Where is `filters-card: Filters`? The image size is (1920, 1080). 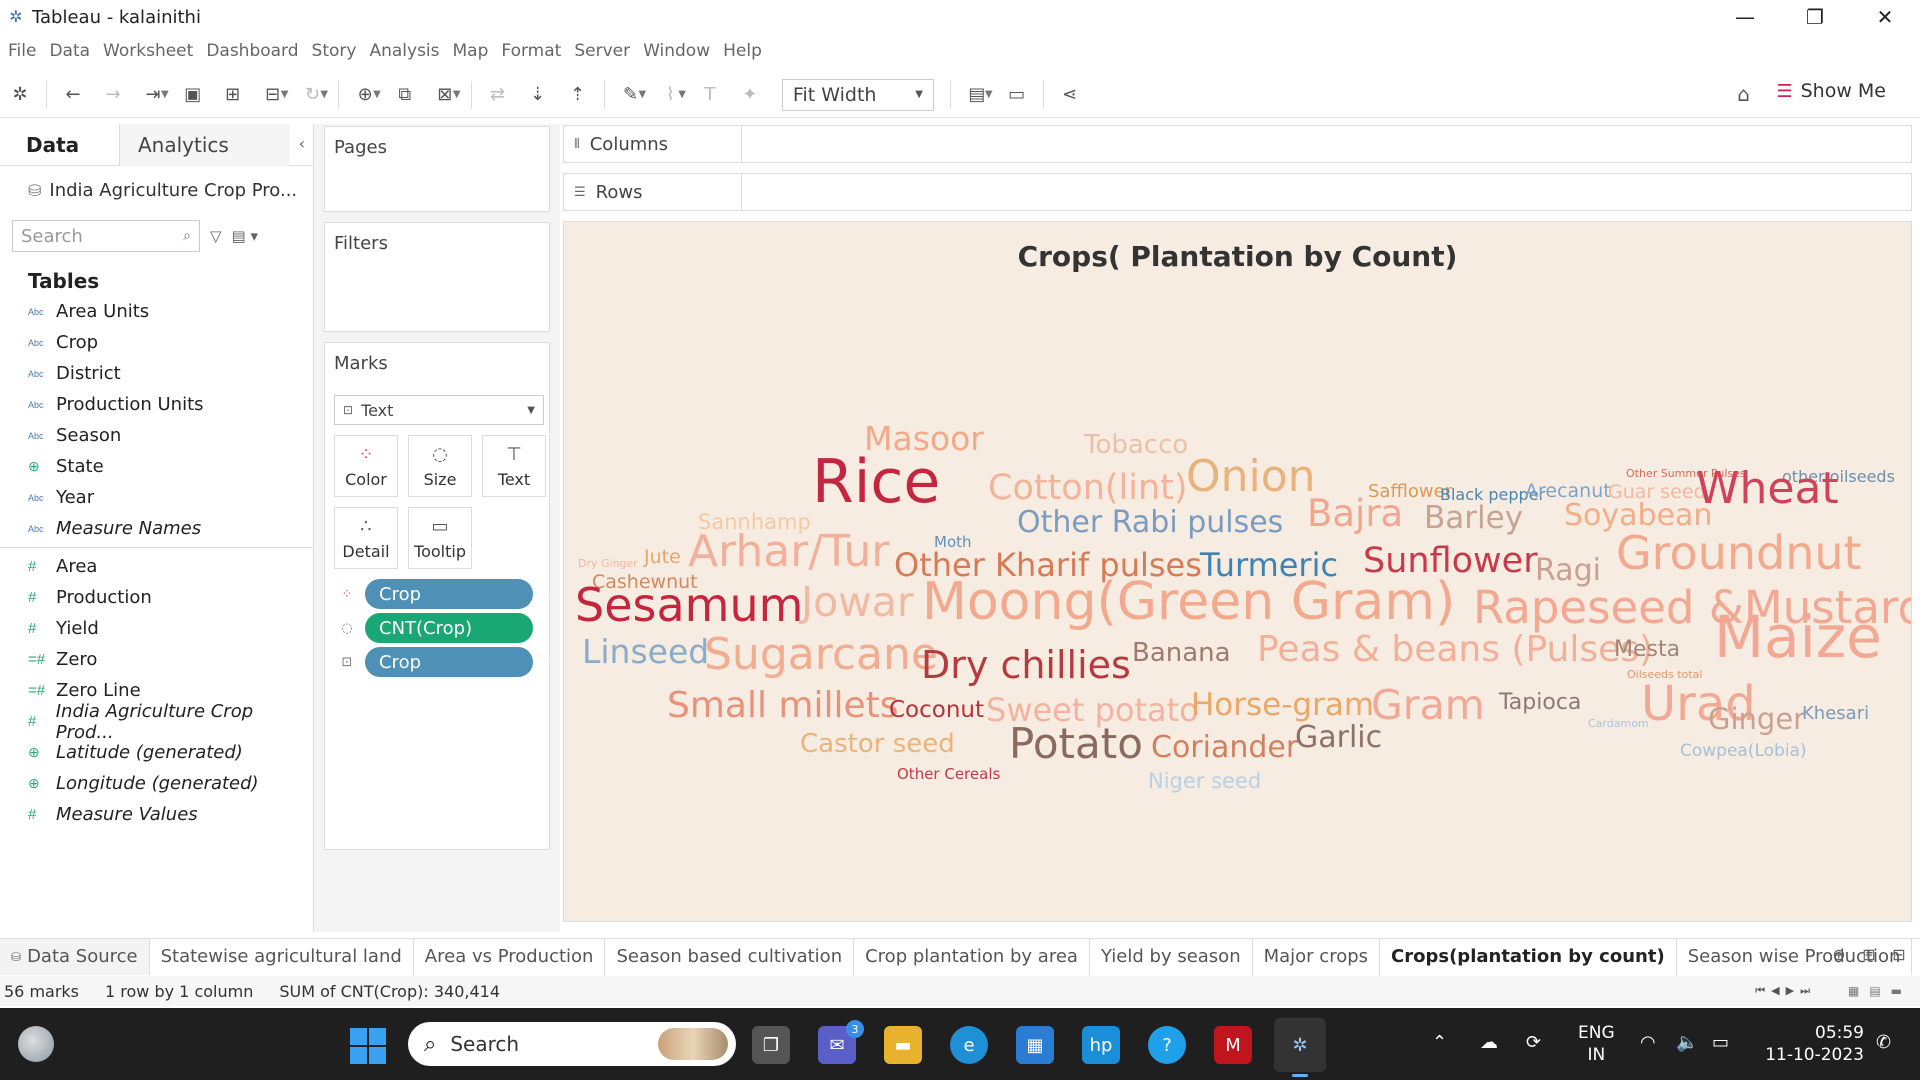 filters-card: Filters is located at coordinates (437, 277).